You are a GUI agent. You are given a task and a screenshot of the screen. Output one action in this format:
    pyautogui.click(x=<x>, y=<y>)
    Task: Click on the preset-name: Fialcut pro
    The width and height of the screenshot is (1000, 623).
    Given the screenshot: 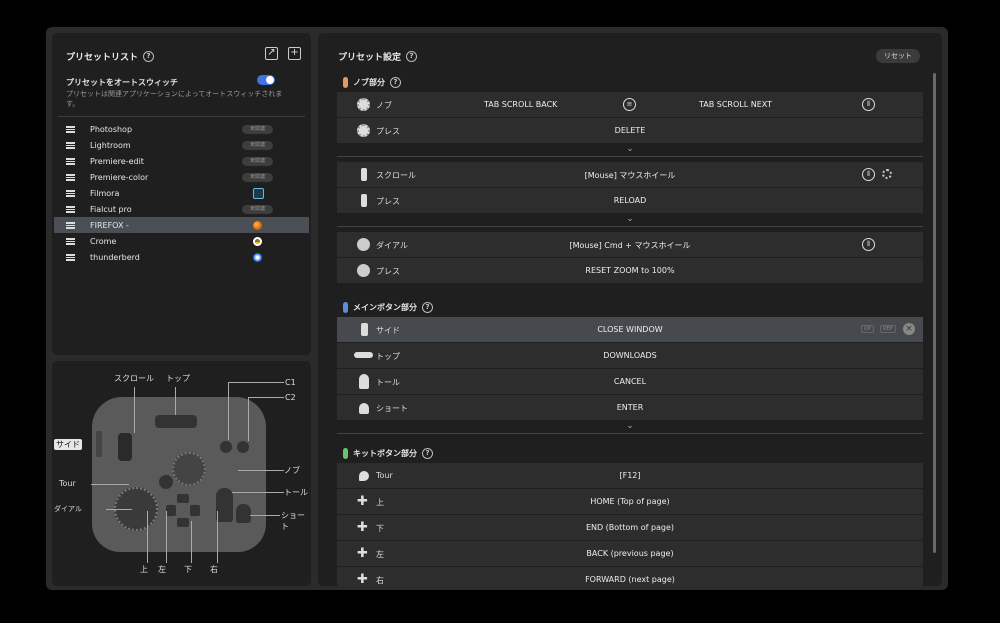 What is the action you would take?
    pyautogui.click(x=111, y=209)
    